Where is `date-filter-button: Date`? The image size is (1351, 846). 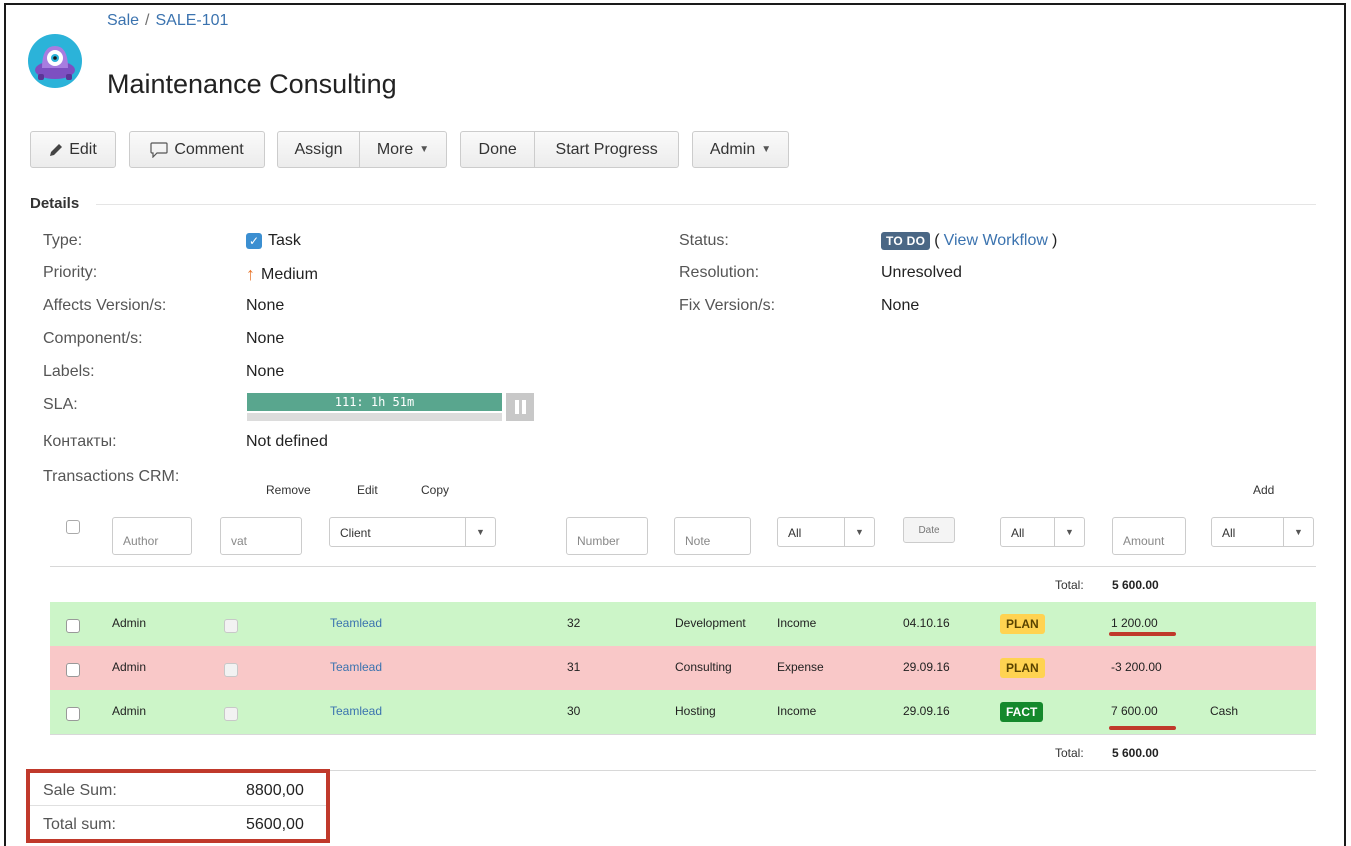
date-filter-button: Date is located at coordinates (929, 530).